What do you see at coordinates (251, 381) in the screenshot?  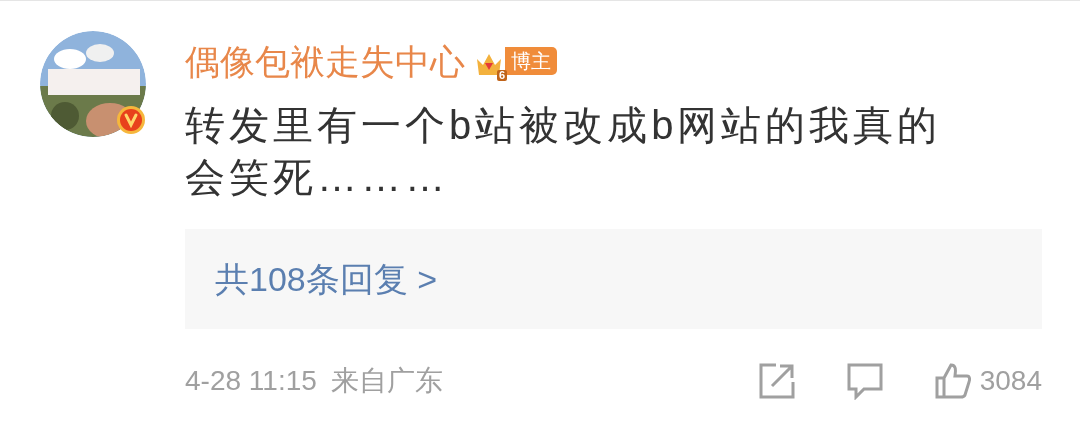 I see `post-time: 4-28 11:15` at bounding box center [251, 381].